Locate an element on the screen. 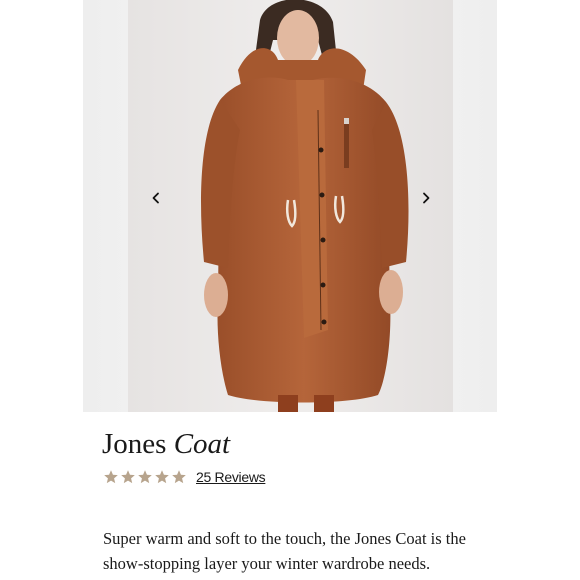 Image resolution: width=580 pixels, height=580 pixels. carousel-next-button is located at coordinates (426, 198).